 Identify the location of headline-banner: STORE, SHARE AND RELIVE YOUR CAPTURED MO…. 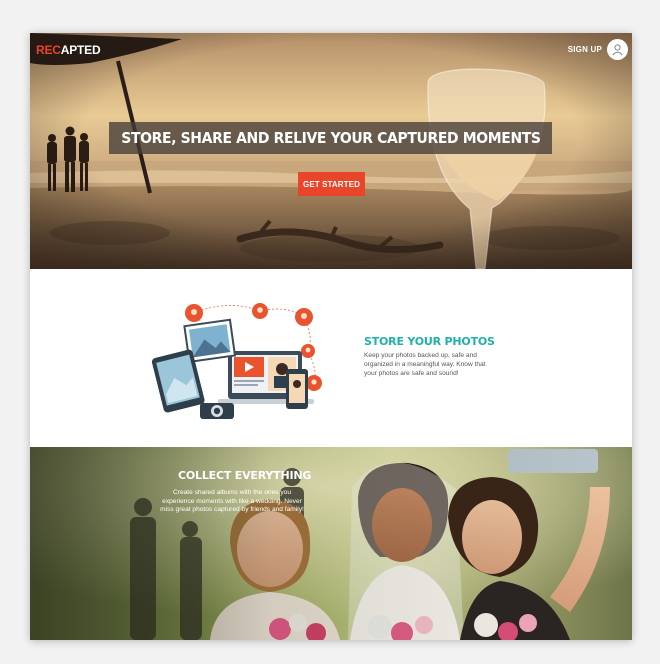
(330, 138).